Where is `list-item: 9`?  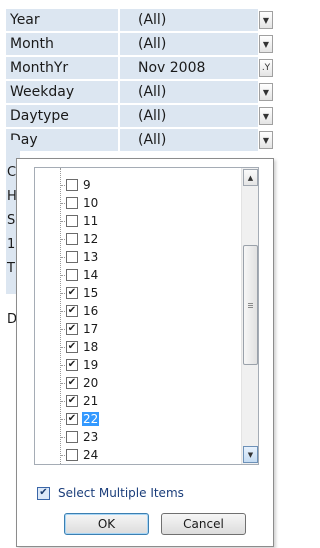
list-item: 9 is located at coordinates (137, 185).